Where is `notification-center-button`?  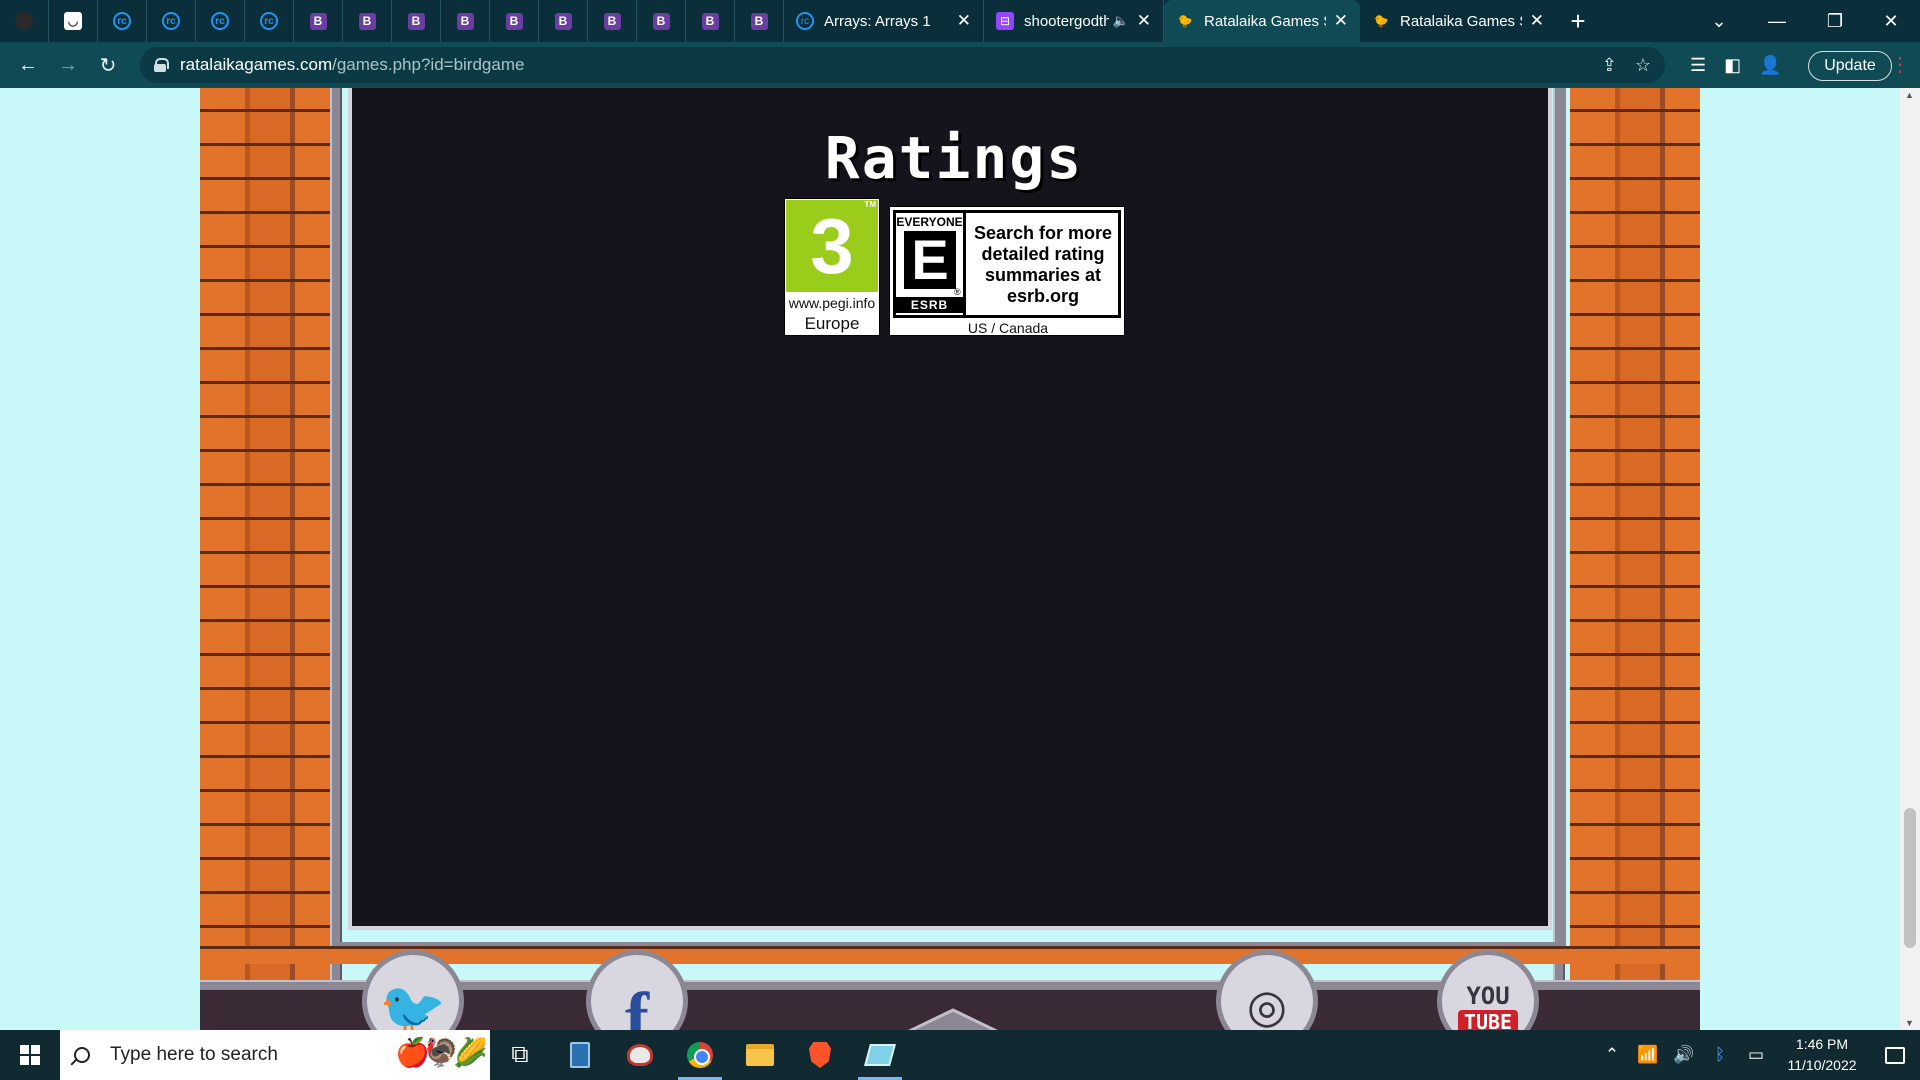 notification-center-button is located at coordinates (1895, 1055).